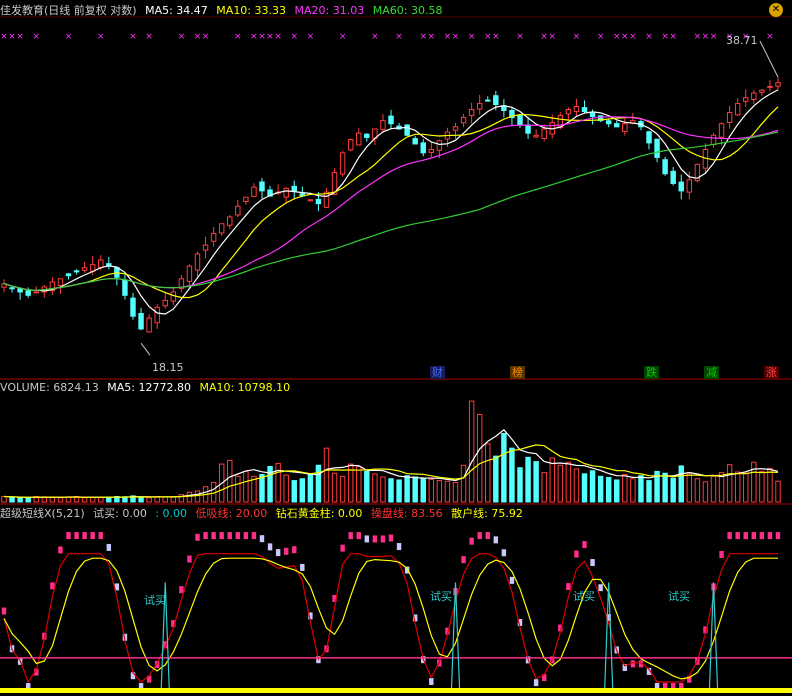 This screenshot has height=696, width=792. Describe the element at coordinates (42, 513) in the screenshot. I see `indicator-name: 超级短线X(5,21)` at that location.